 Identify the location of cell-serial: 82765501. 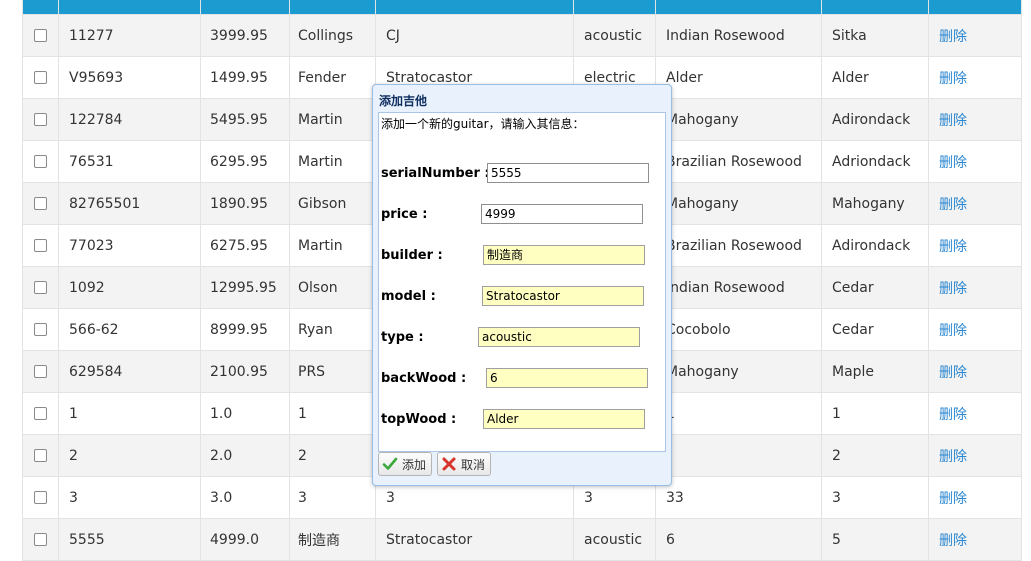
(129, 203).